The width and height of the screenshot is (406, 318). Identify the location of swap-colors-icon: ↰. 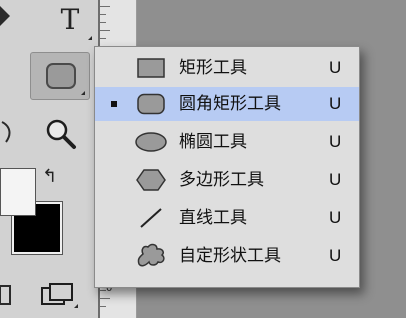
(53, 177).